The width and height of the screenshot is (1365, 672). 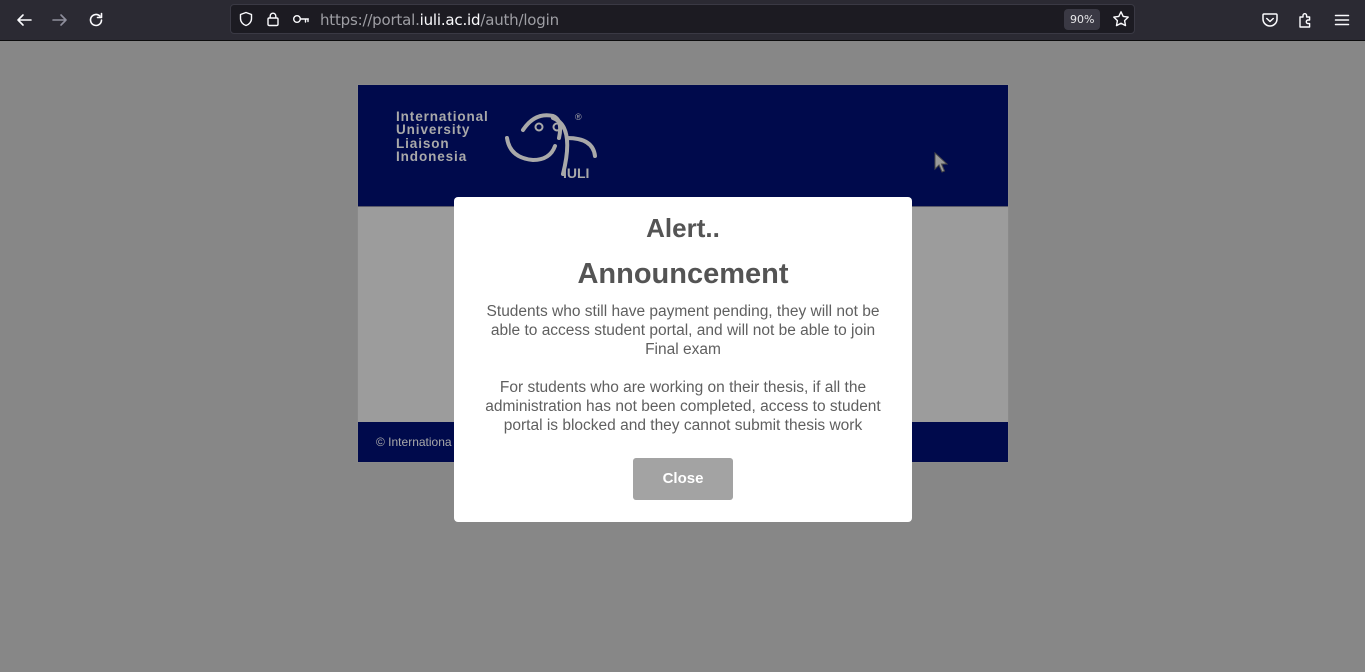 I want to click on pocket-button, so click(x=1270, y=20).